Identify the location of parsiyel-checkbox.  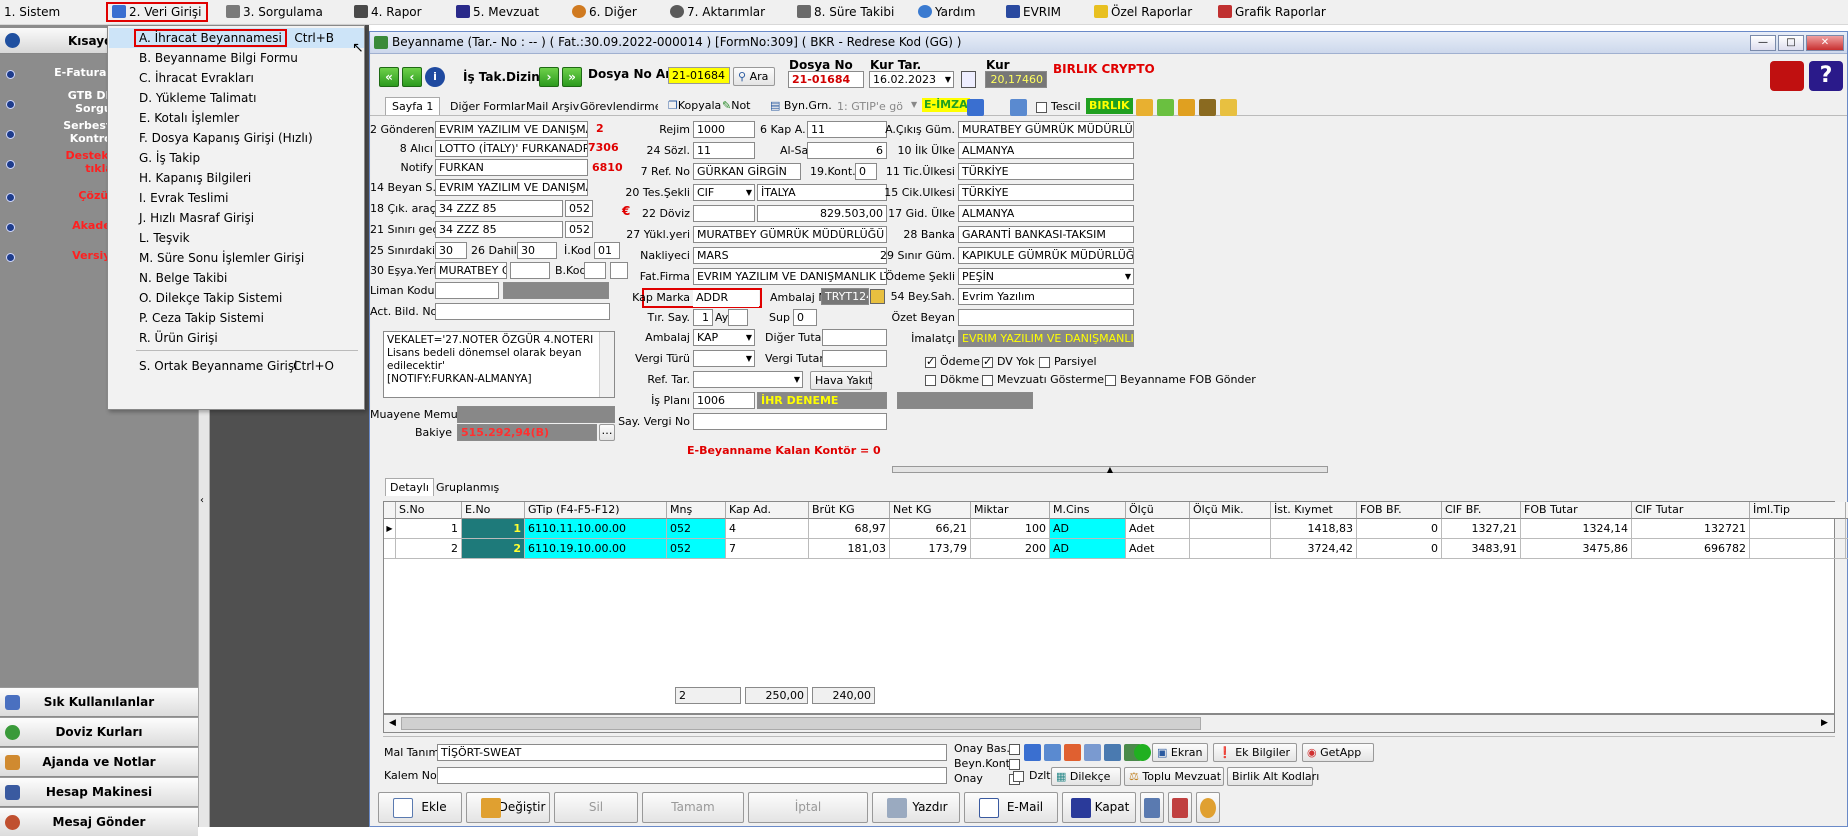
(1044, 362).